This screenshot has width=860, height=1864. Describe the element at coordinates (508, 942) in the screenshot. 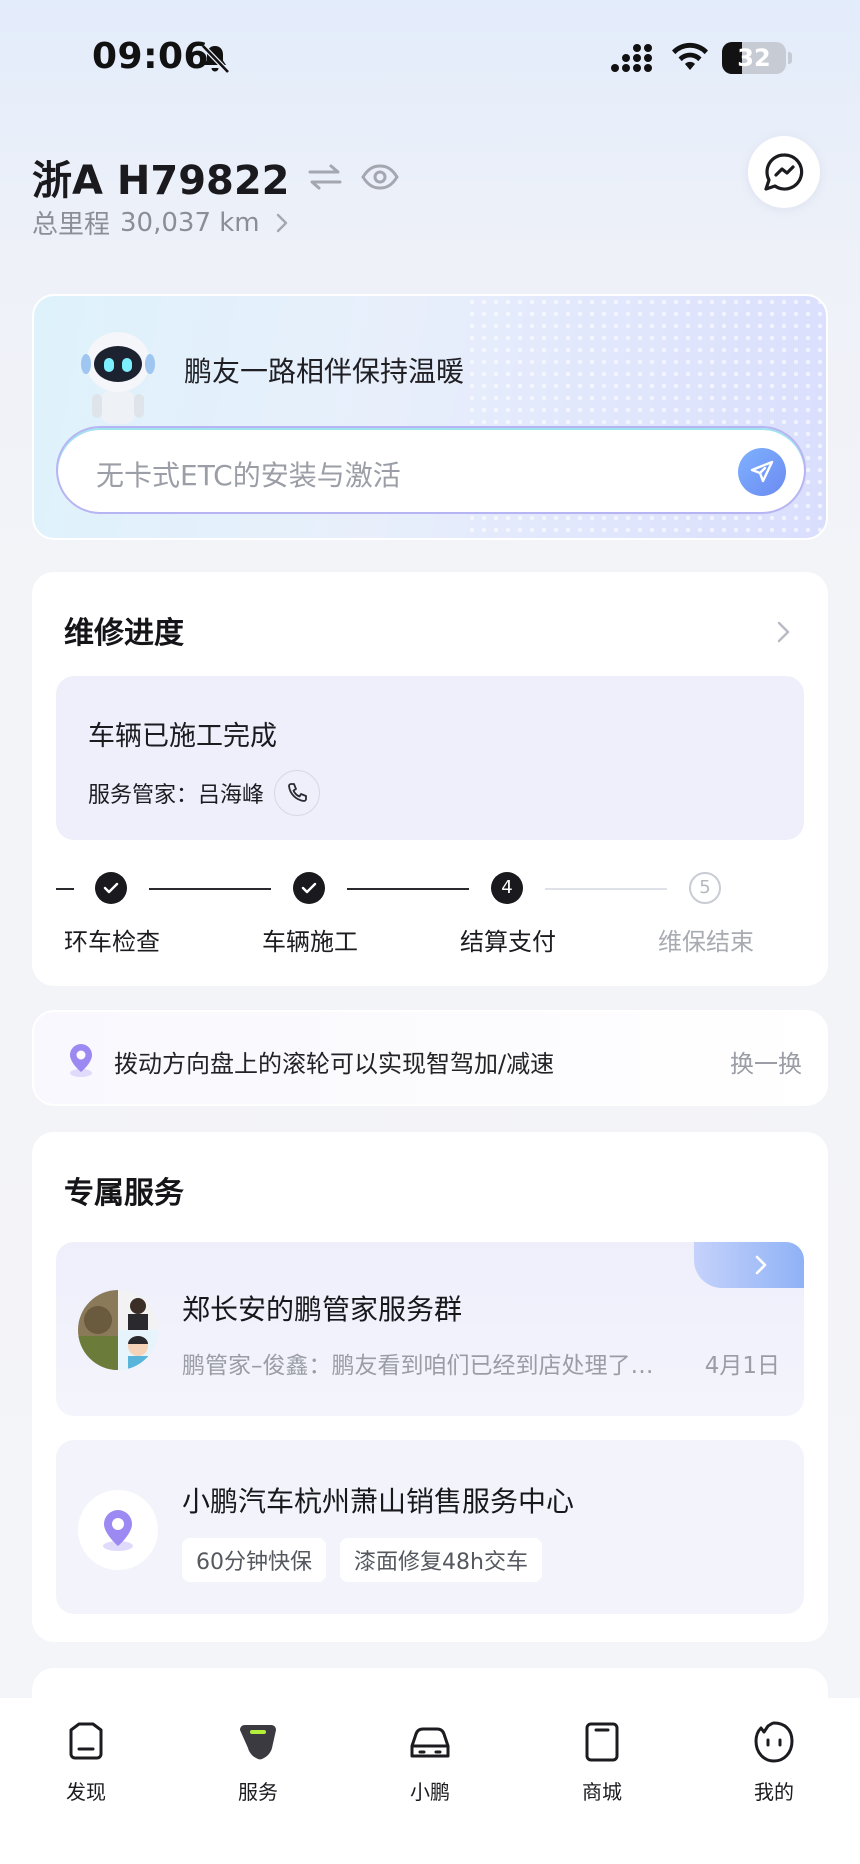

I see `step-label: 结算支付` at that location.